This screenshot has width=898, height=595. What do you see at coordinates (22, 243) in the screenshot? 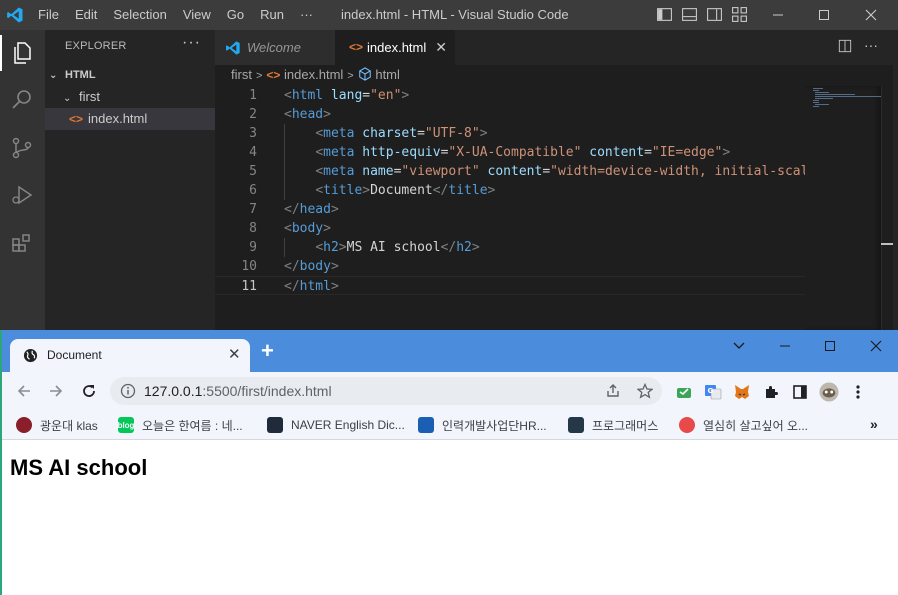
I see `activity-extensions` at bounding box center [22, 243].